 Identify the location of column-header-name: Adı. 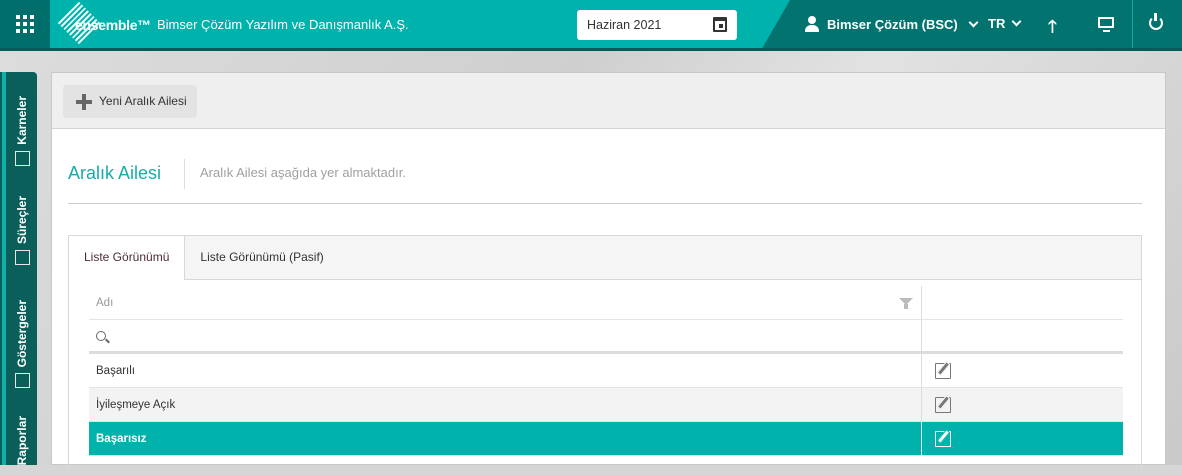
(104, 303).